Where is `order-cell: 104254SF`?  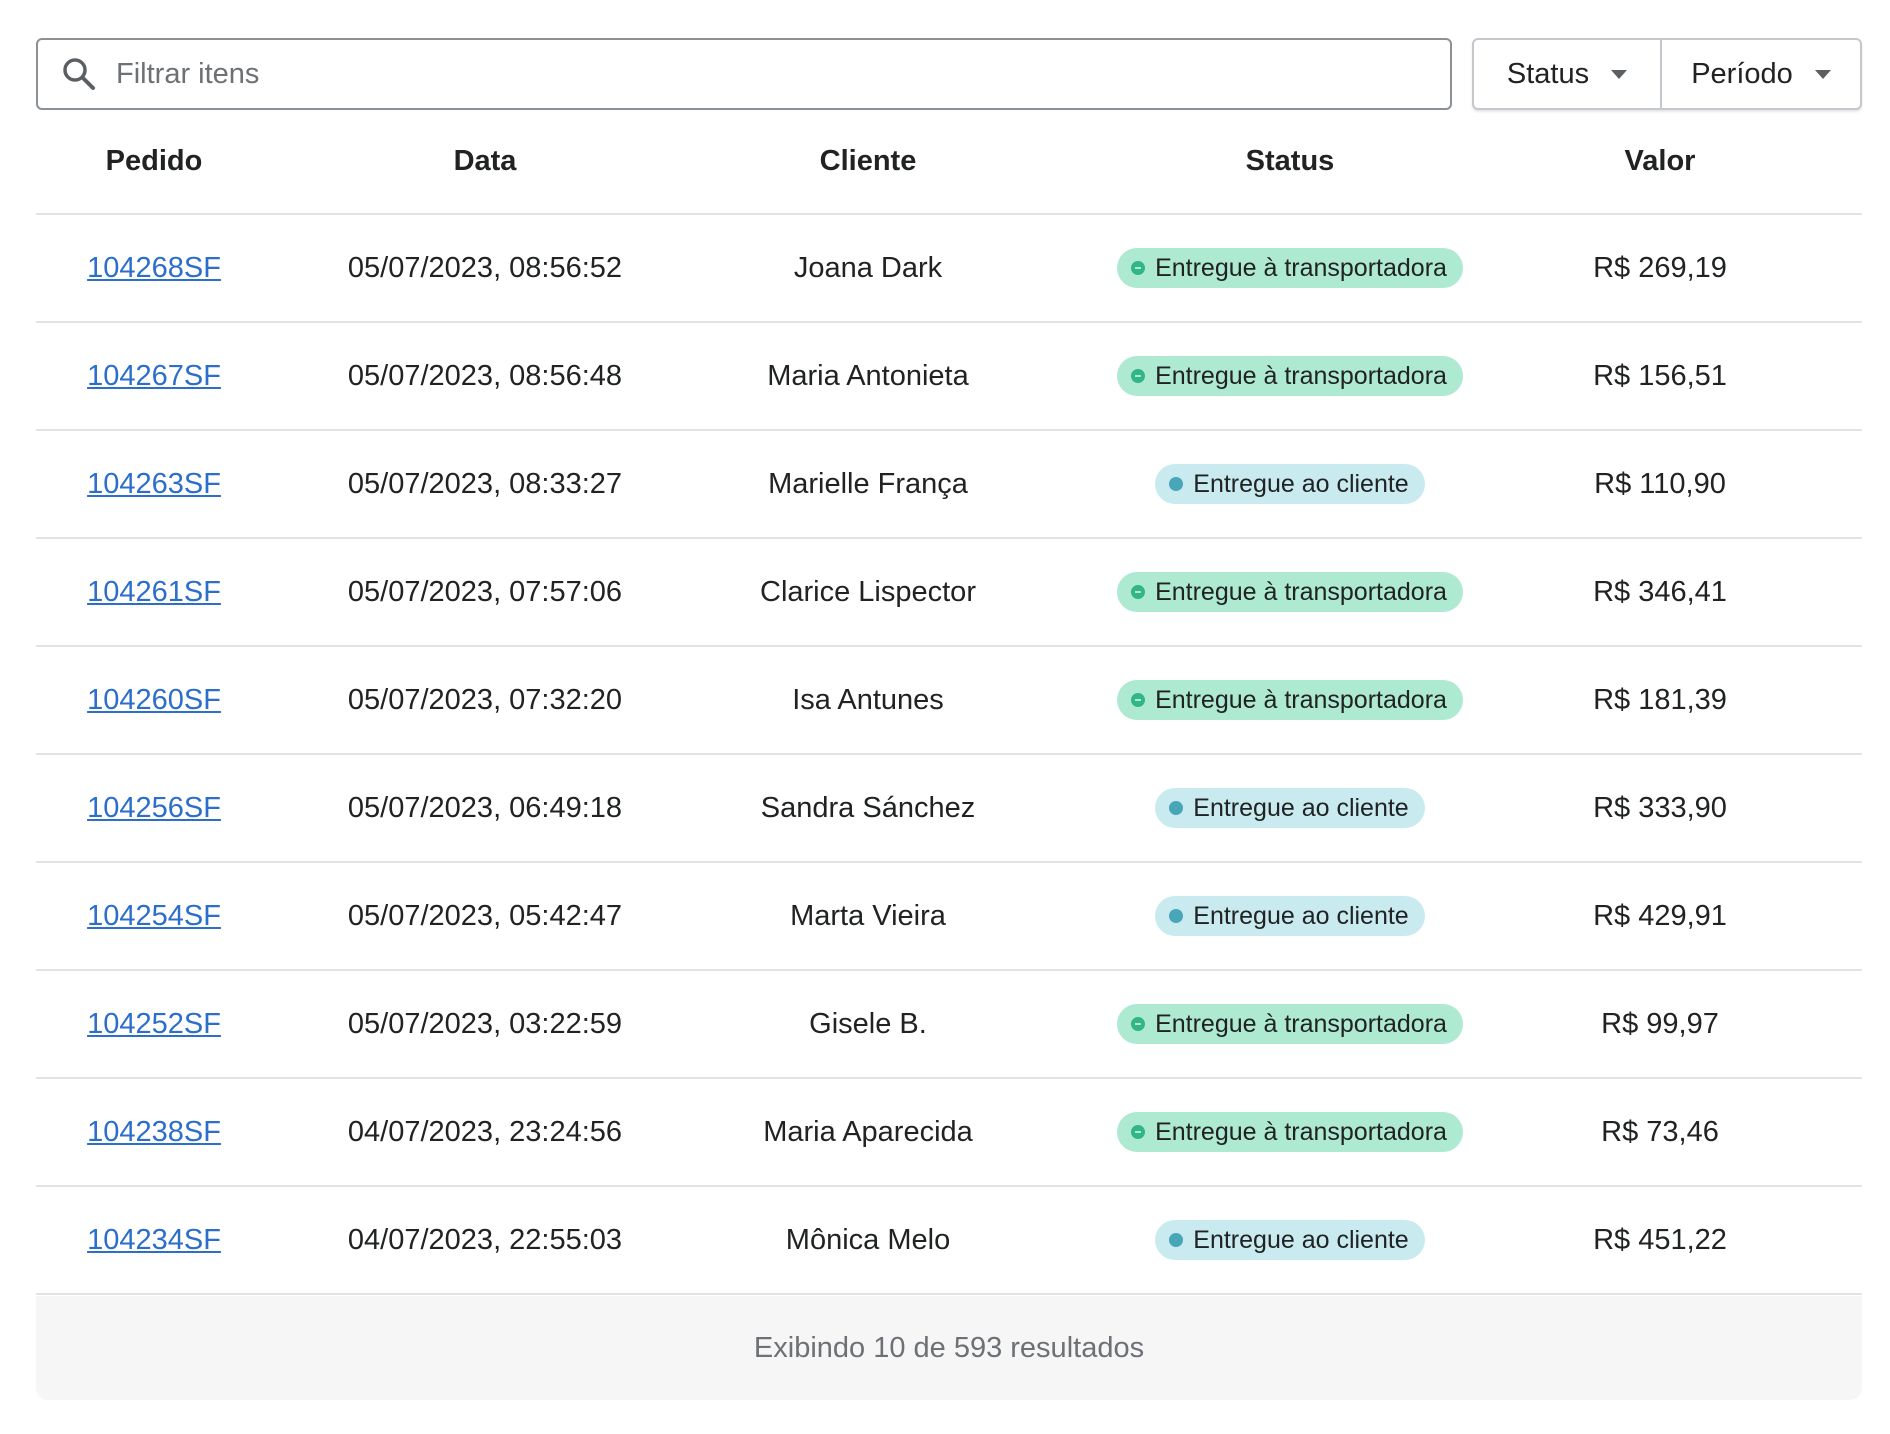 order-cell: 104254SF is located at coordinates (154, 916).